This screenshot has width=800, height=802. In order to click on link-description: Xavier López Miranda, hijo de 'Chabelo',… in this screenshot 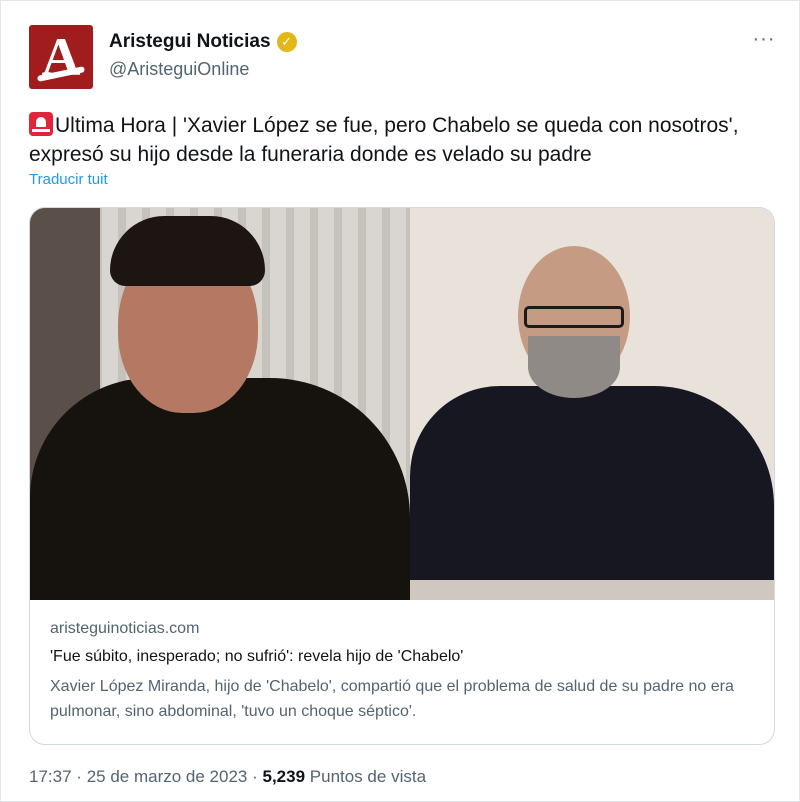, I will do `click(392, 699)`.